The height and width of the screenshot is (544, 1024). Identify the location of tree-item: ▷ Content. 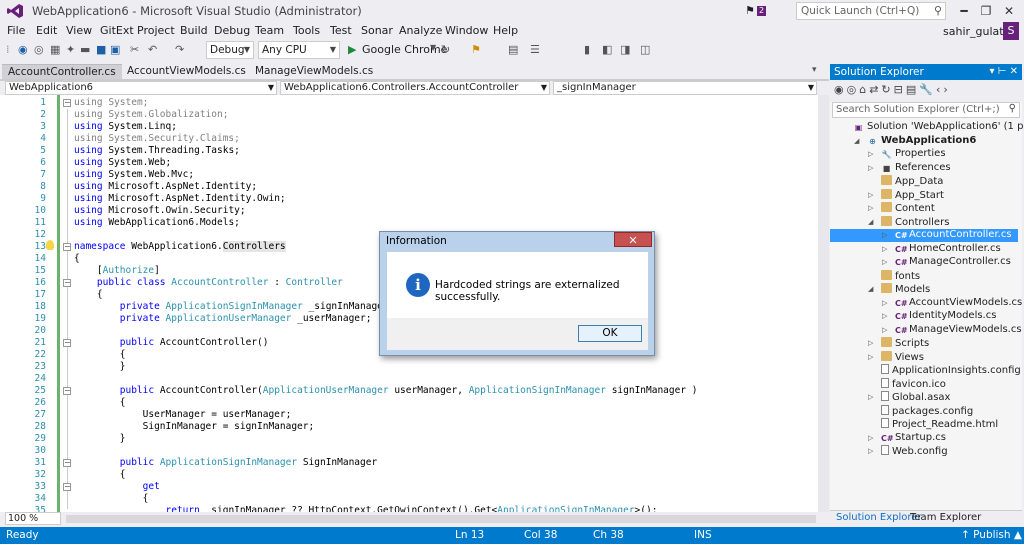
(924, 208).